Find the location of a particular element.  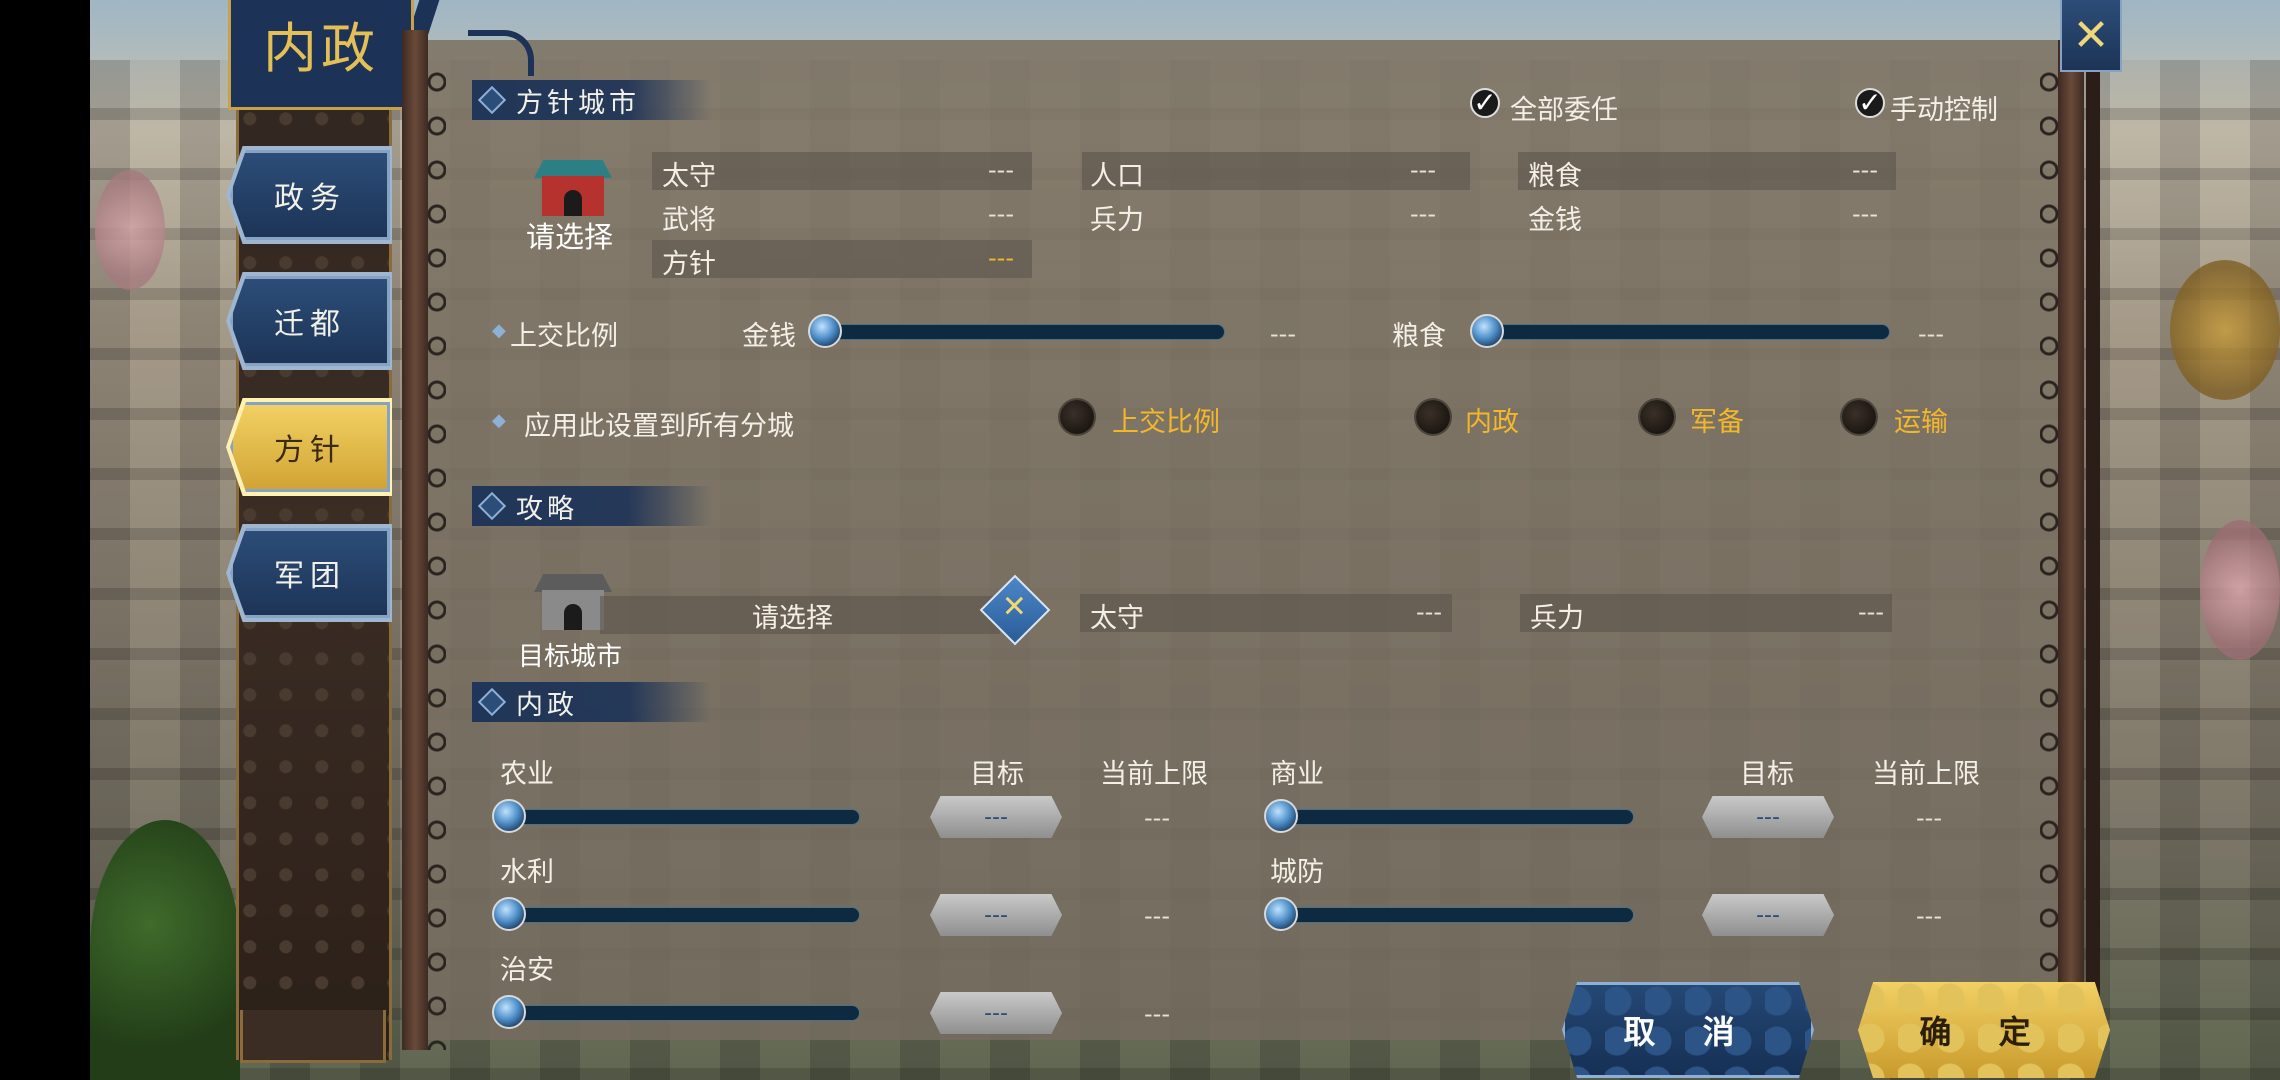

policy-value: --- is located at coordinates (1001, 258).